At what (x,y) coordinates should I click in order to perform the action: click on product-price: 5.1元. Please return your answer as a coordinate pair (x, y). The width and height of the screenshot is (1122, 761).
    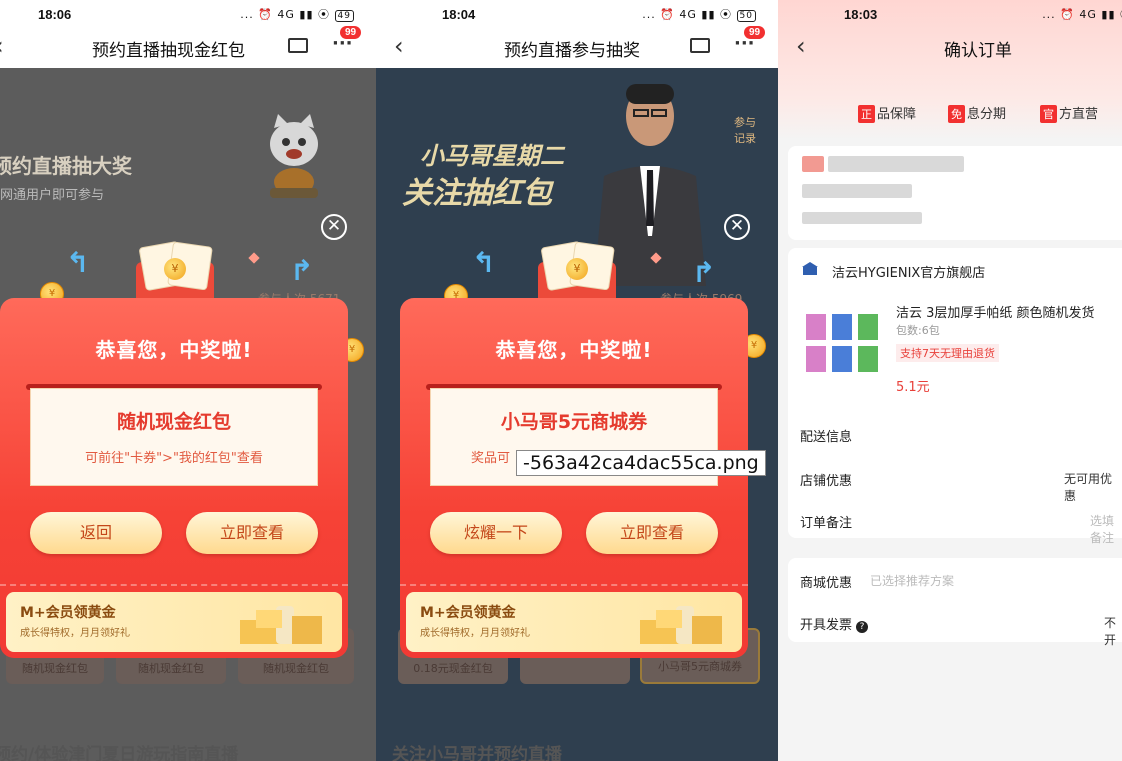
    Looking at the image, I should click on (913, 387).